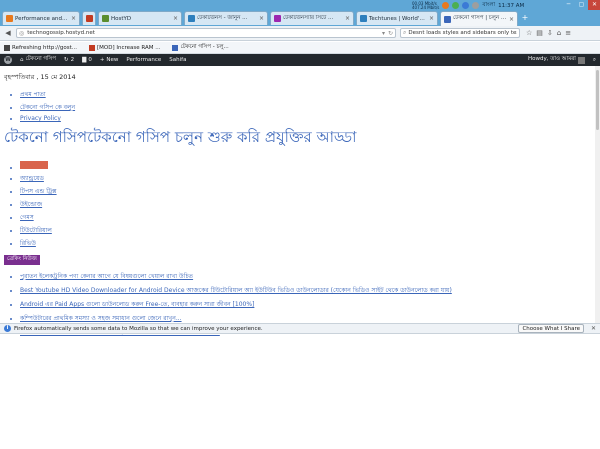 This screenshot has width=600, height=449. What do you see at coordinates (36, 230) in the screenshot?
I see `menu-label: টিউটোরিয়াল` at bounding box center [36, 230].